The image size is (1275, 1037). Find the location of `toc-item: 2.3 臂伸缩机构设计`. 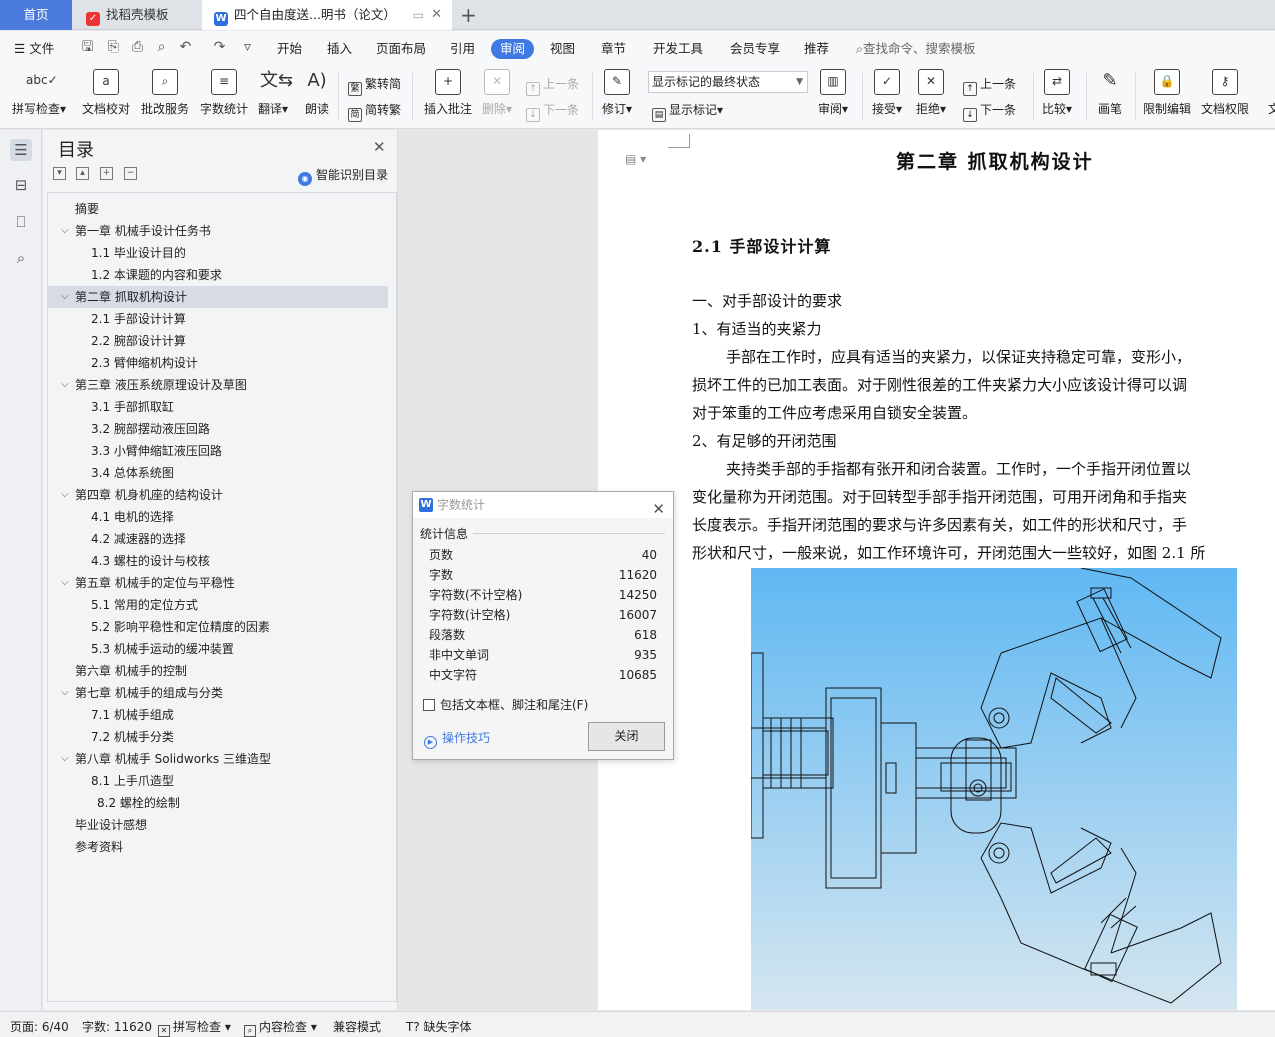

toc-item: 2.3 臂伸缩机构设计 is located at coordinates (218, 363).